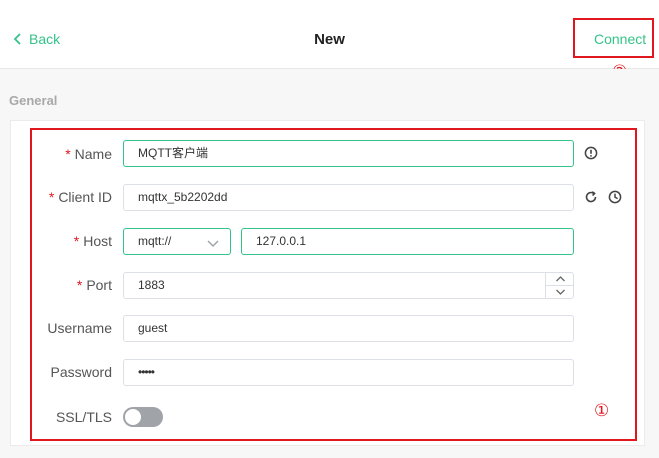 This screenshot has width=659, height=458. I want to click on annotation-marker-1: ①, so click(602, 411).